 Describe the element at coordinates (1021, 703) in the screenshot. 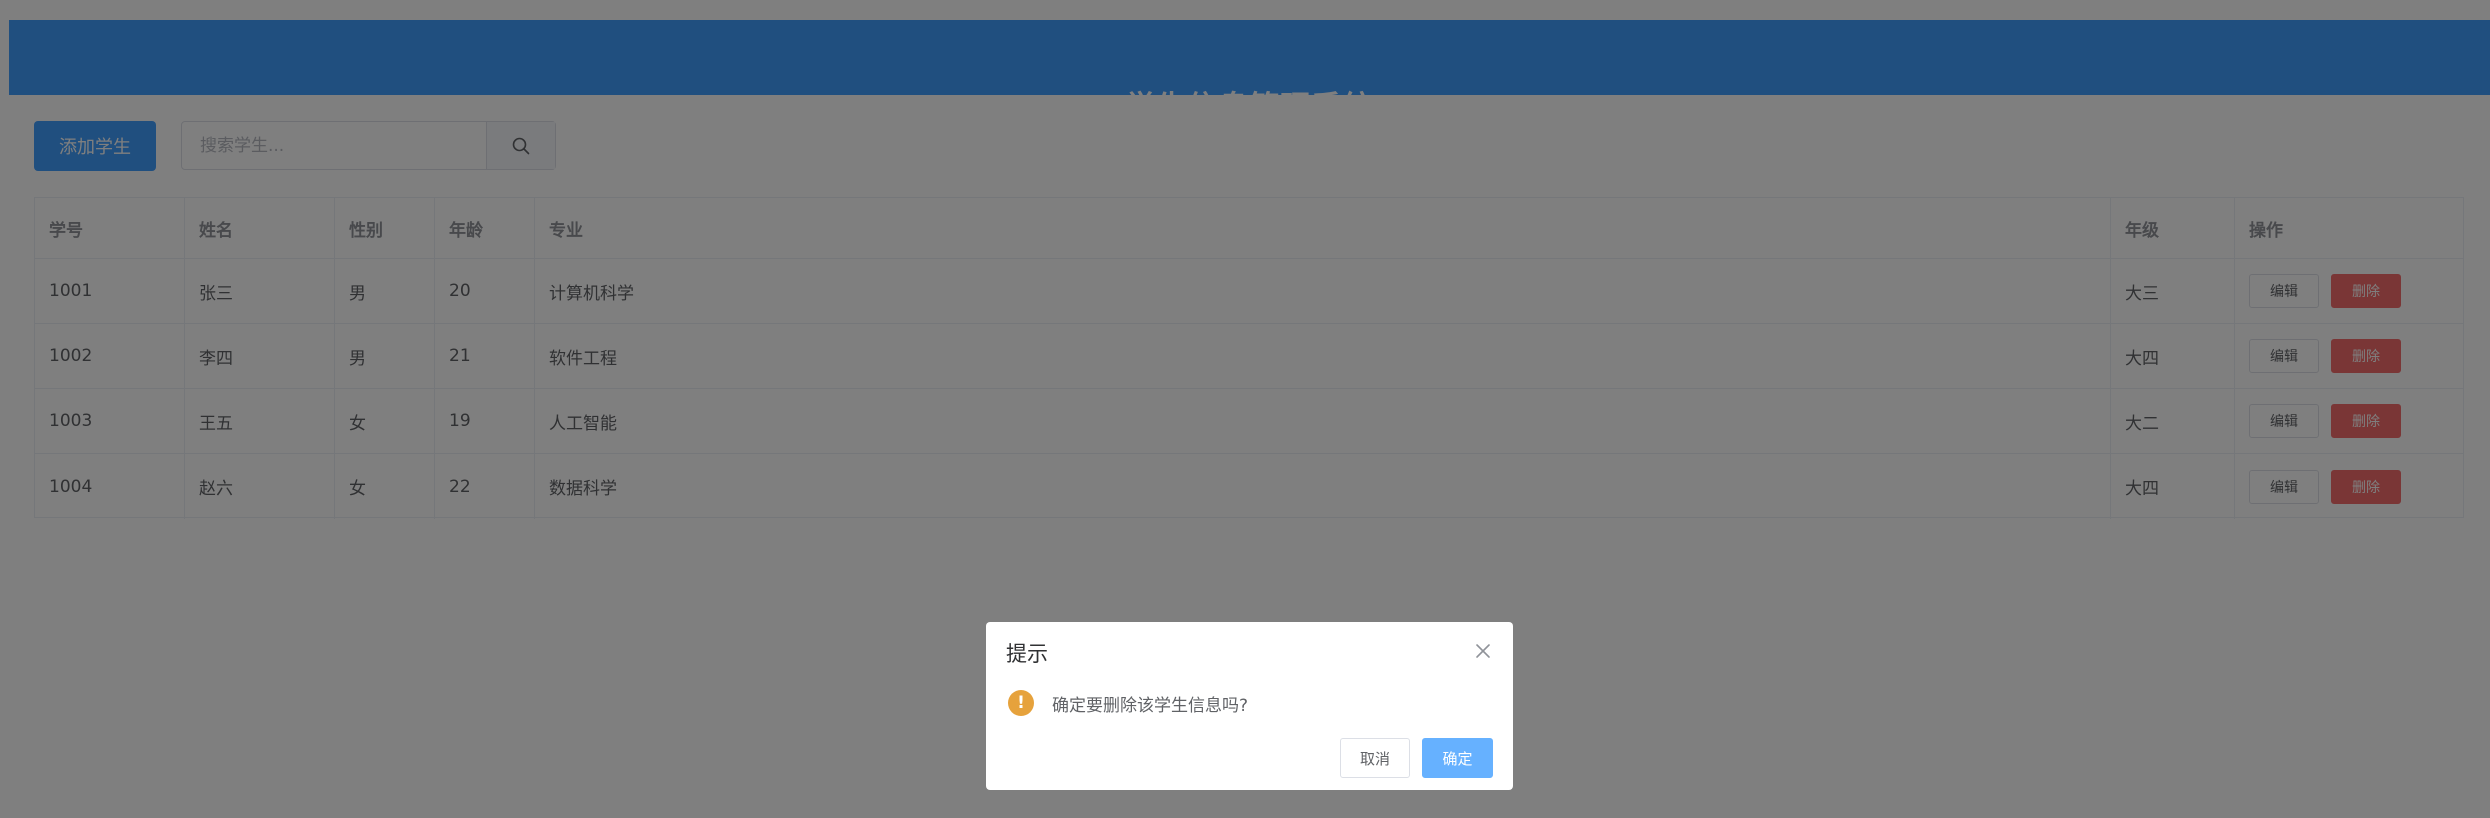

I see `warning-icon: !` at that location.